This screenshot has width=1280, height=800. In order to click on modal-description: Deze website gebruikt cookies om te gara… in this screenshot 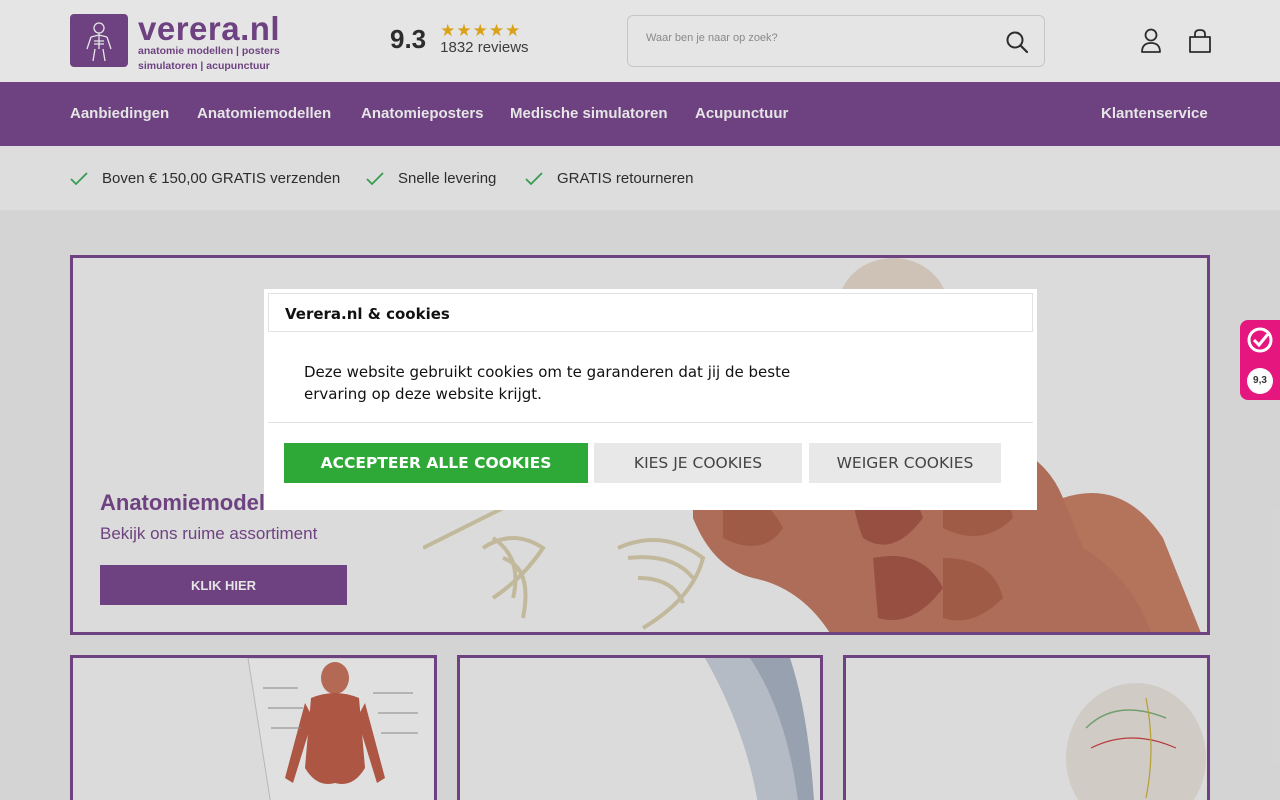, I will do `click(547, 383)`.